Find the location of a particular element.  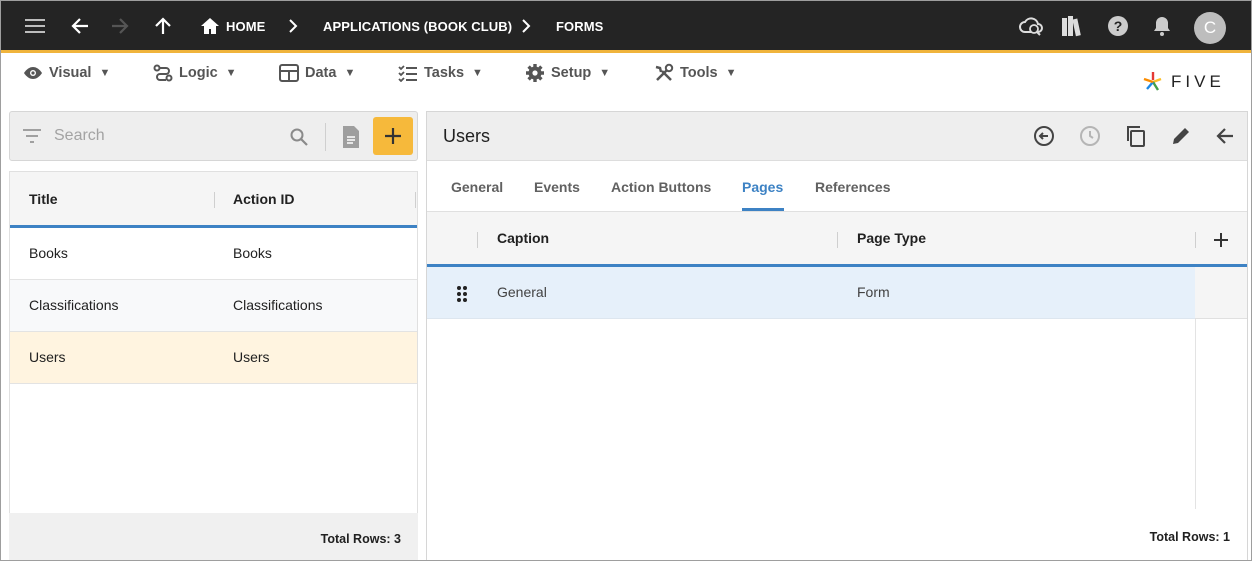

plus-icon is located at coordinates (393, 136).